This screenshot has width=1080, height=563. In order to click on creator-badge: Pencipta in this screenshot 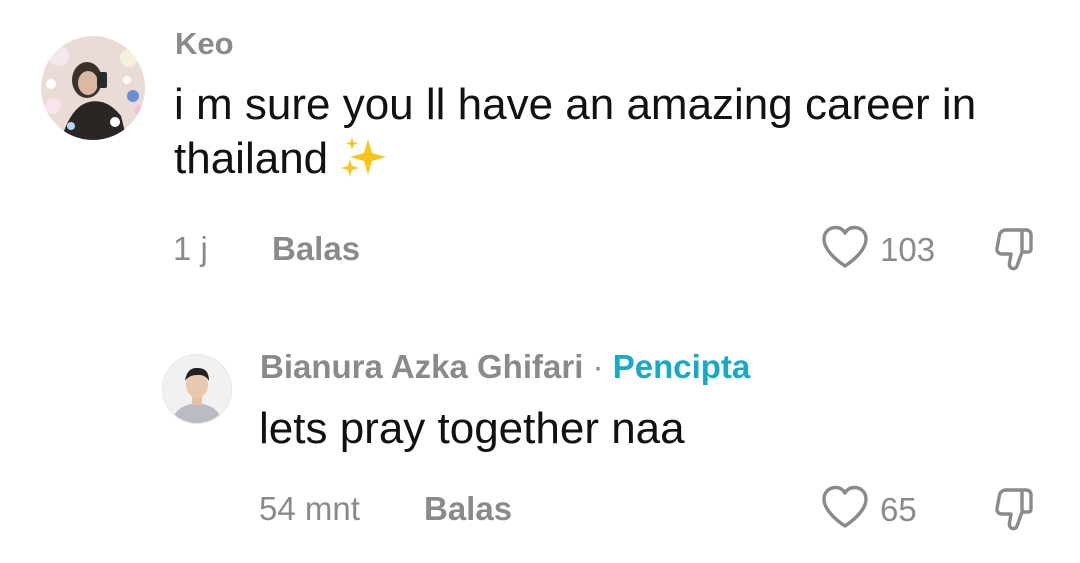, I will do `click(681, 366)`.